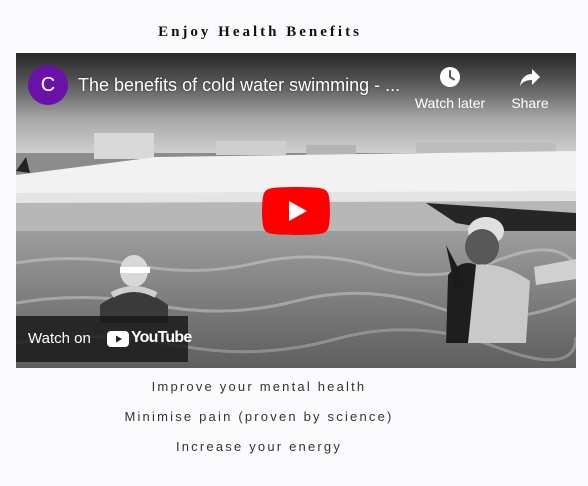 This screenshot has width=588, height=486. I want to click on youtube-wordmark: YouTube, so click(161, 337).